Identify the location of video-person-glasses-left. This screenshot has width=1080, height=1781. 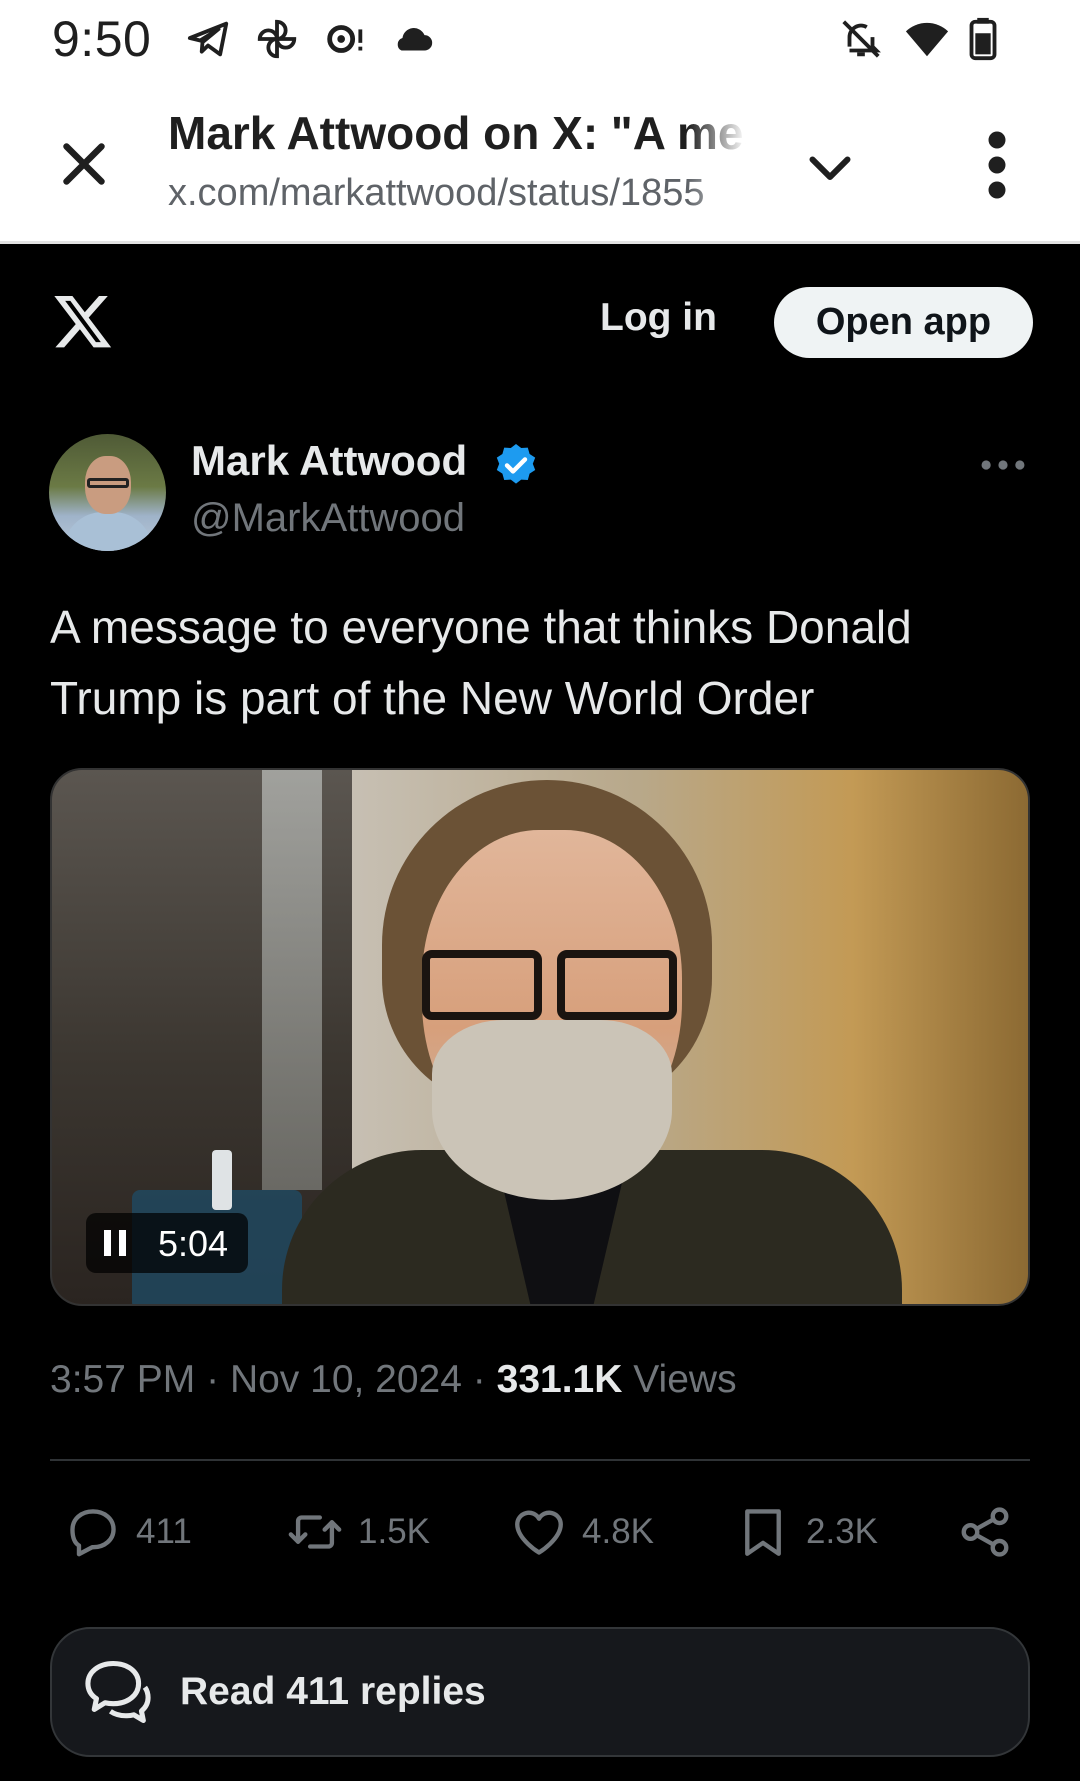
(482, 985).